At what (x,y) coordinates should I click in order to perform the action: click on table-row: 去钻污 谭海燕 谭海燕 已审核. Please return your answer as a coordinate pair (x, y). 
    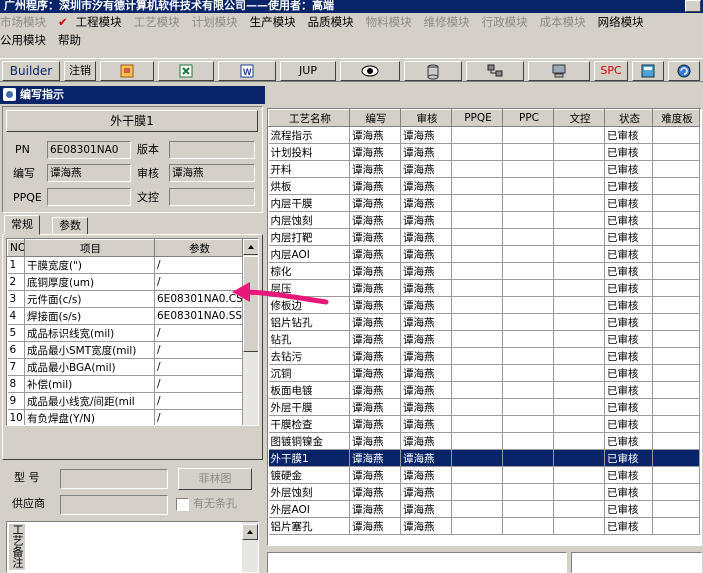
    Looking at the image, I should click on (484, 356).